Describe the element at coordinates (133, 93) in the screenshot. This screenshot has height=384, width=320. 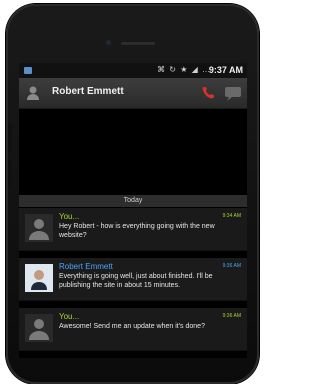
I see `app-bar: Robert Emmett` at that location.